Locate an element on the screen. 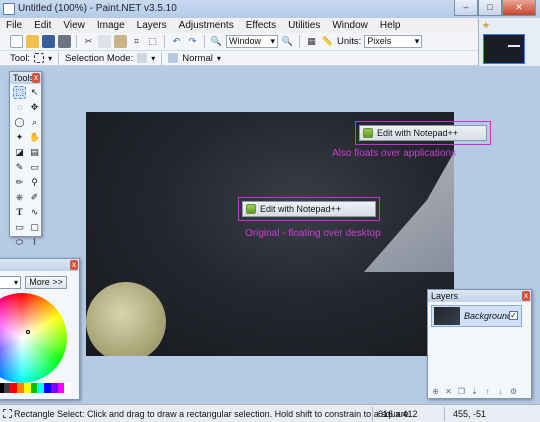  magic-wand-tool-icon: ✦ is located at coordinates (19, 137).